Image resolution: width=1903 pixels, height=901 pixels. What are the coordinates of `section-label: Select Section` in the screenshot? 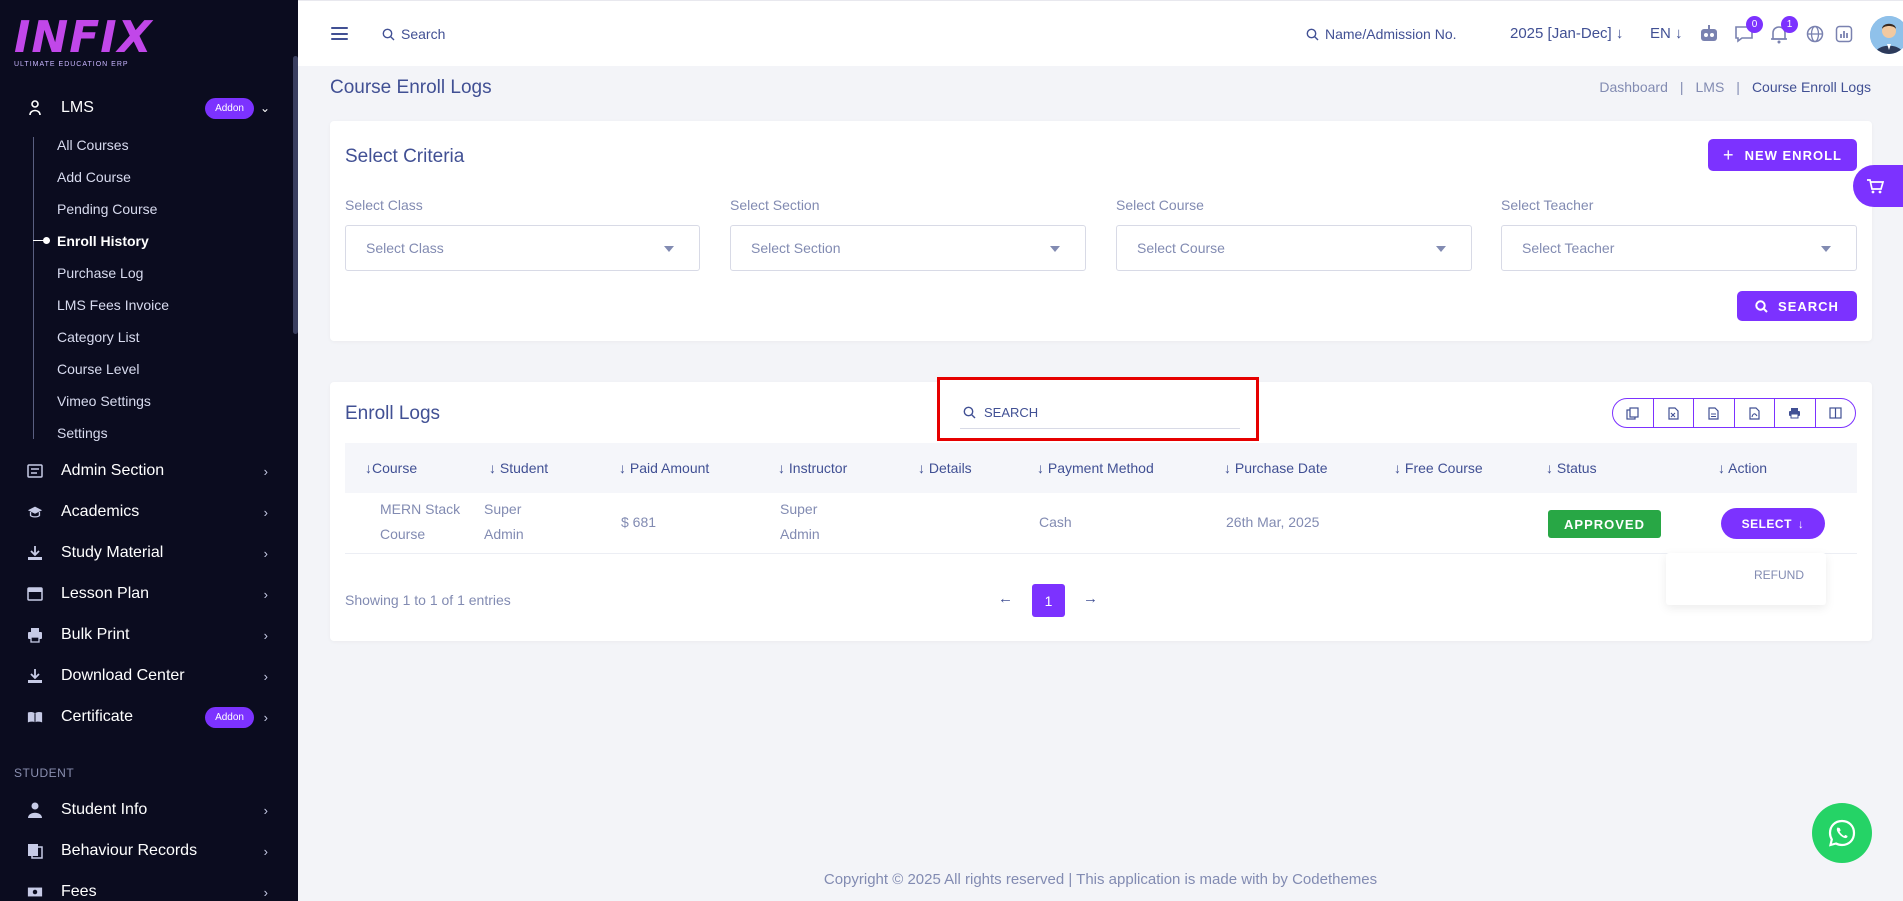 It's located at (775, 205).